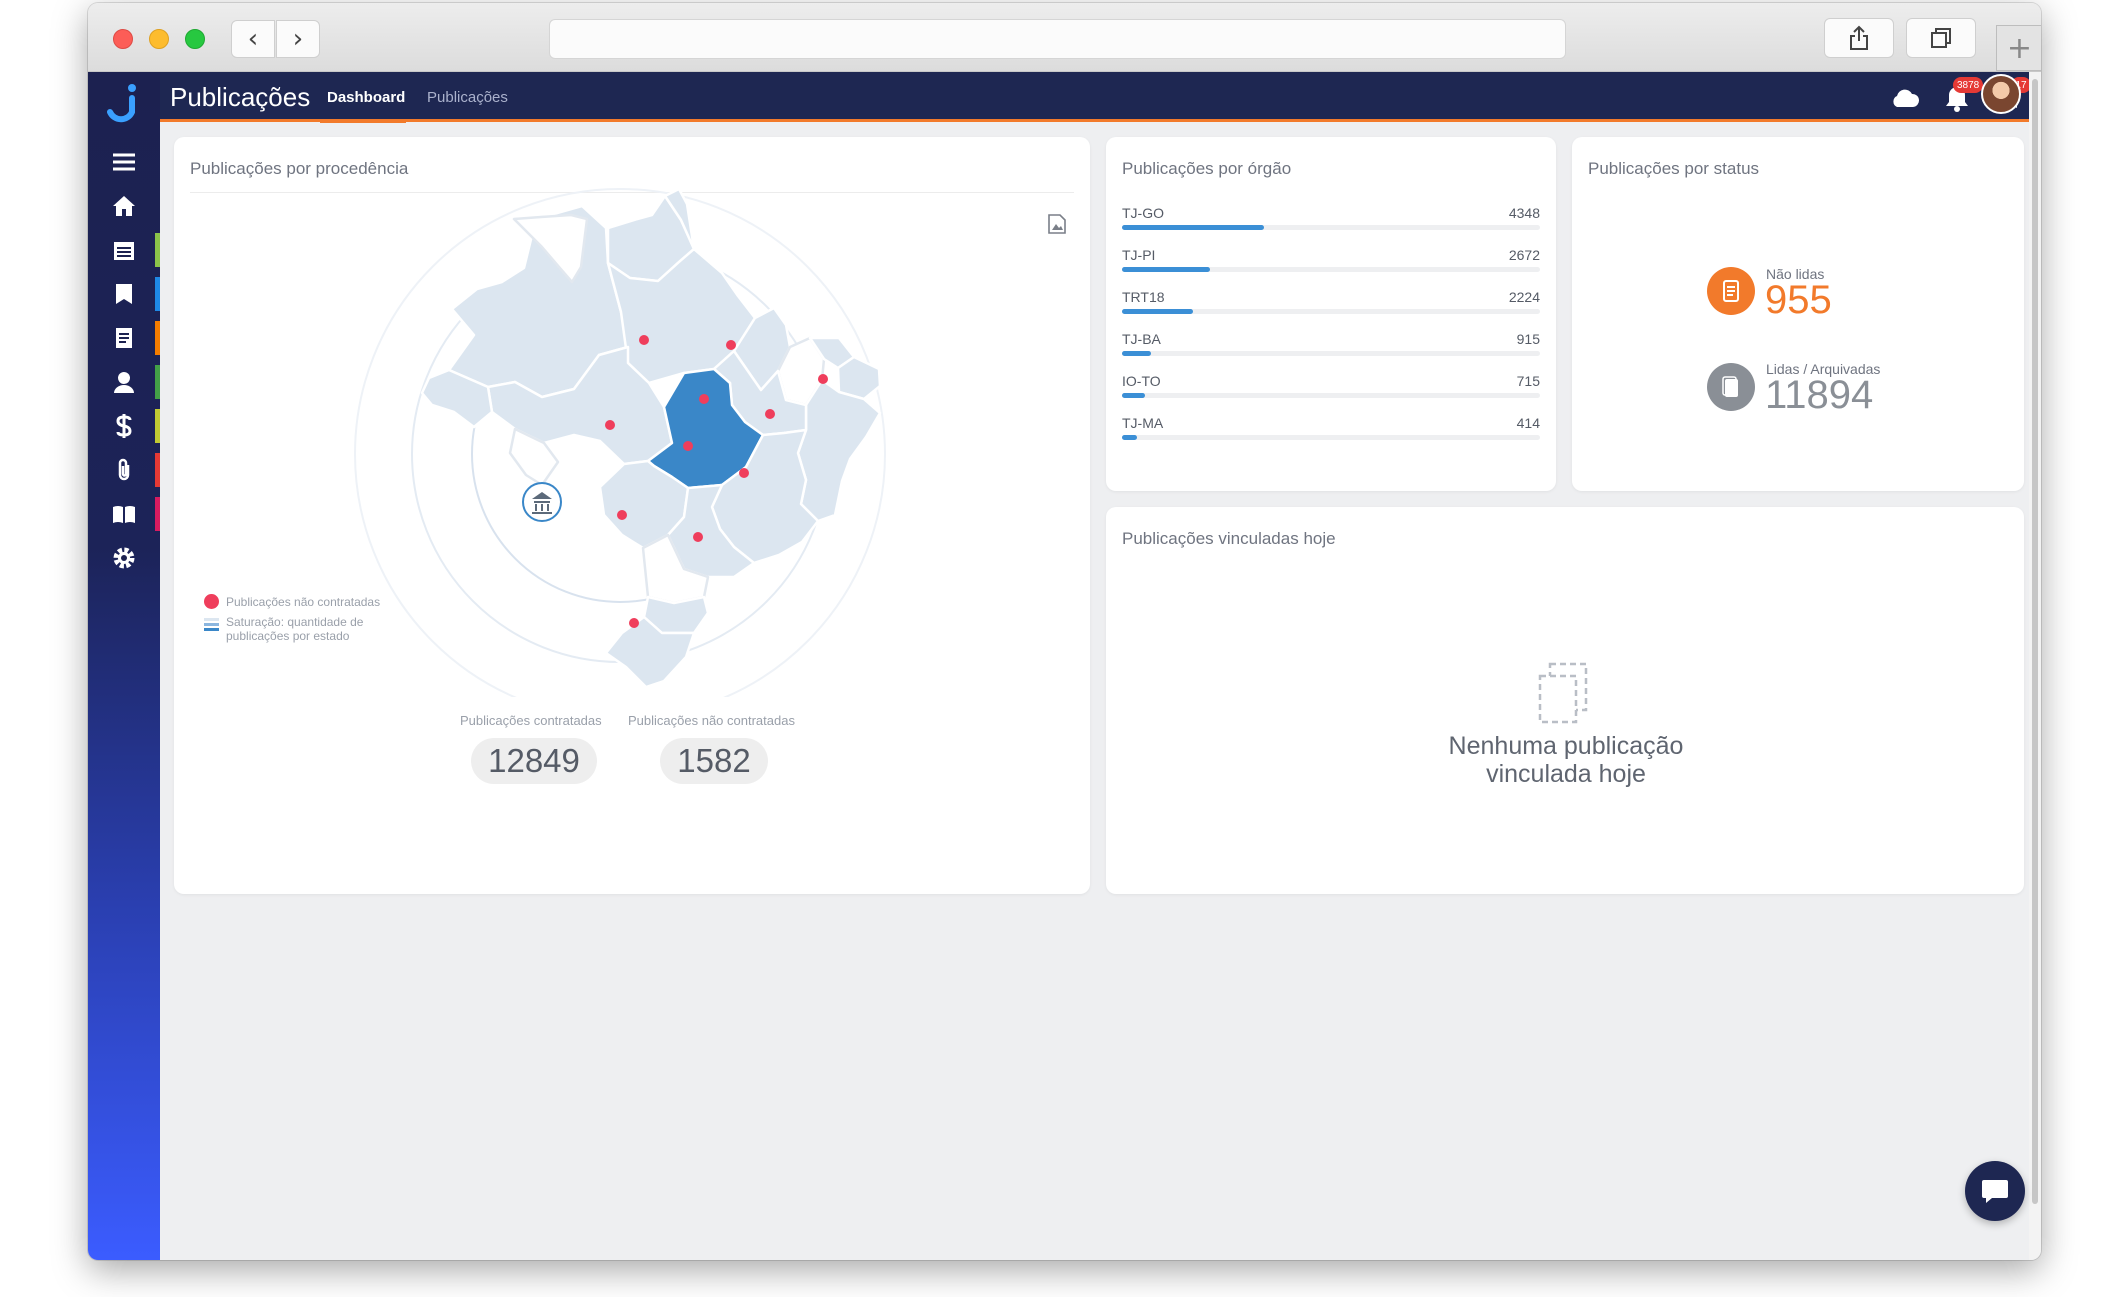  Describe the element at coordinates (288, 636) in the screenshot. I see `legend-saturation-line2: publicações por estado` at that location.